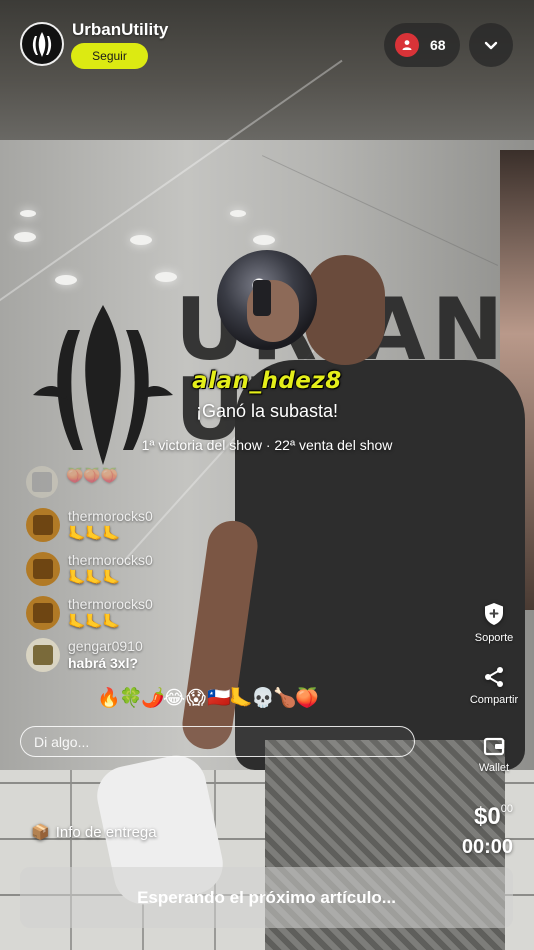  I want to click on share-icon, so click(494, 677).